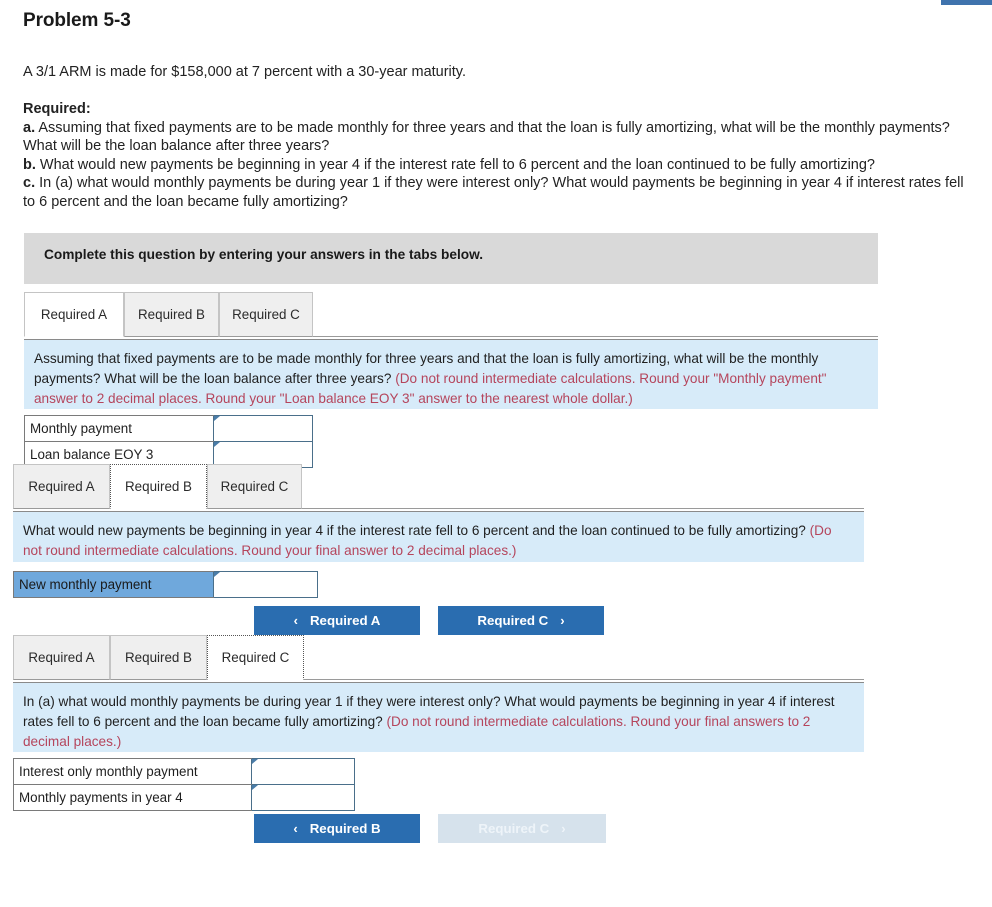 The width and height of the screenshot is (992, 907). I want to click on table-row: Monthly payments in year 4, so click(184, 797).